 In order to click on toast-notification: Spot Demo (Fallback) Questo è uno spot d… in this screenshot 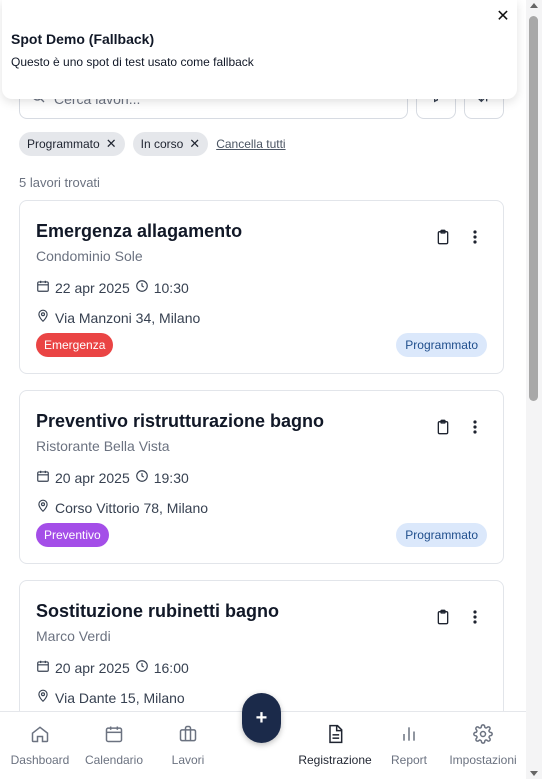, I will do `click(259, 49)`.